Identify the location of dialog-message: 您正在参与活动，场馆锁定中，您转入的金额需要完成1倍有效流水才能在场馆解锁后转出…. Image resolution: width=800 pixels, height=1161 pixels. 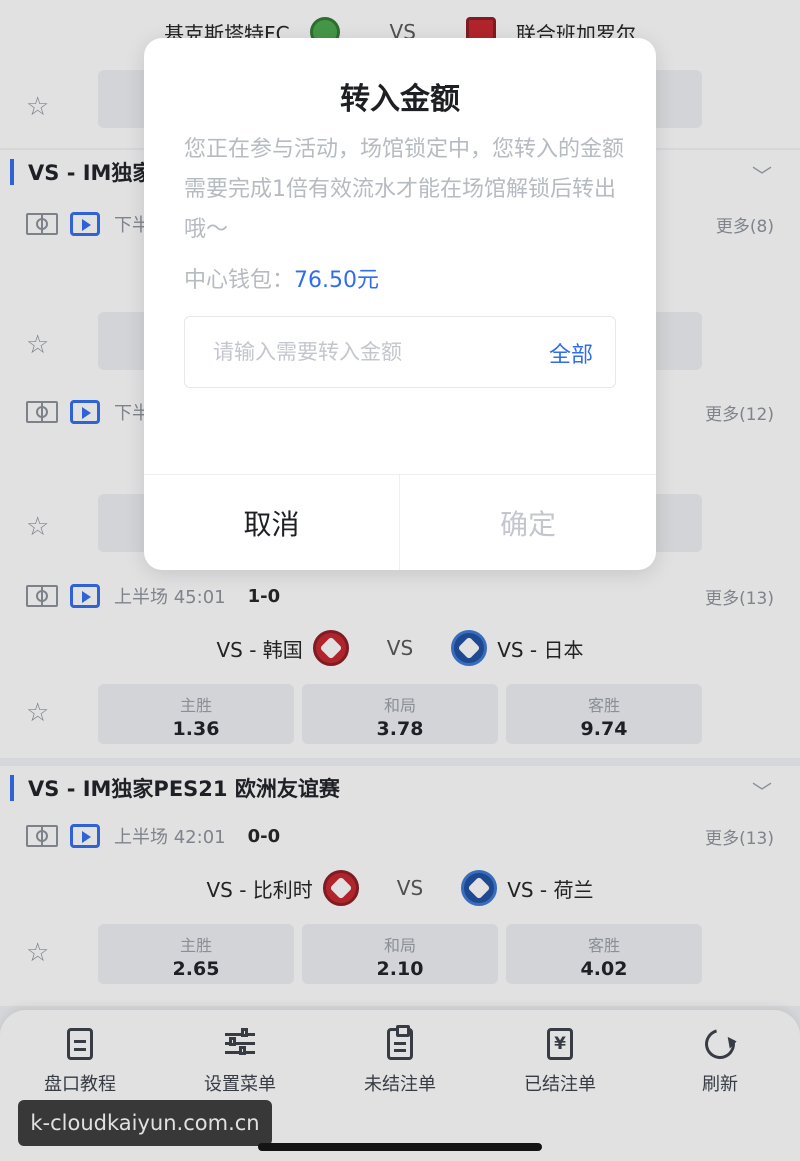
(404, 189).